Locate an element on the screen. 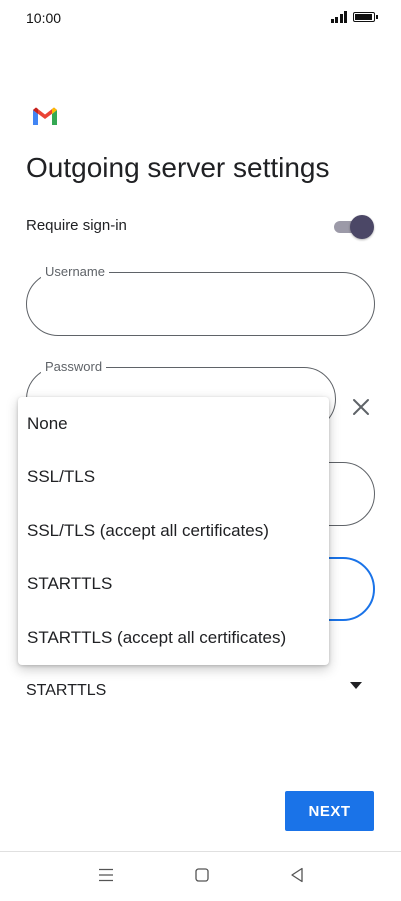  menu-option-ssl-tls-accept-all: SSL/TLS (accept all certificates) is located at coordinates (173, 531).